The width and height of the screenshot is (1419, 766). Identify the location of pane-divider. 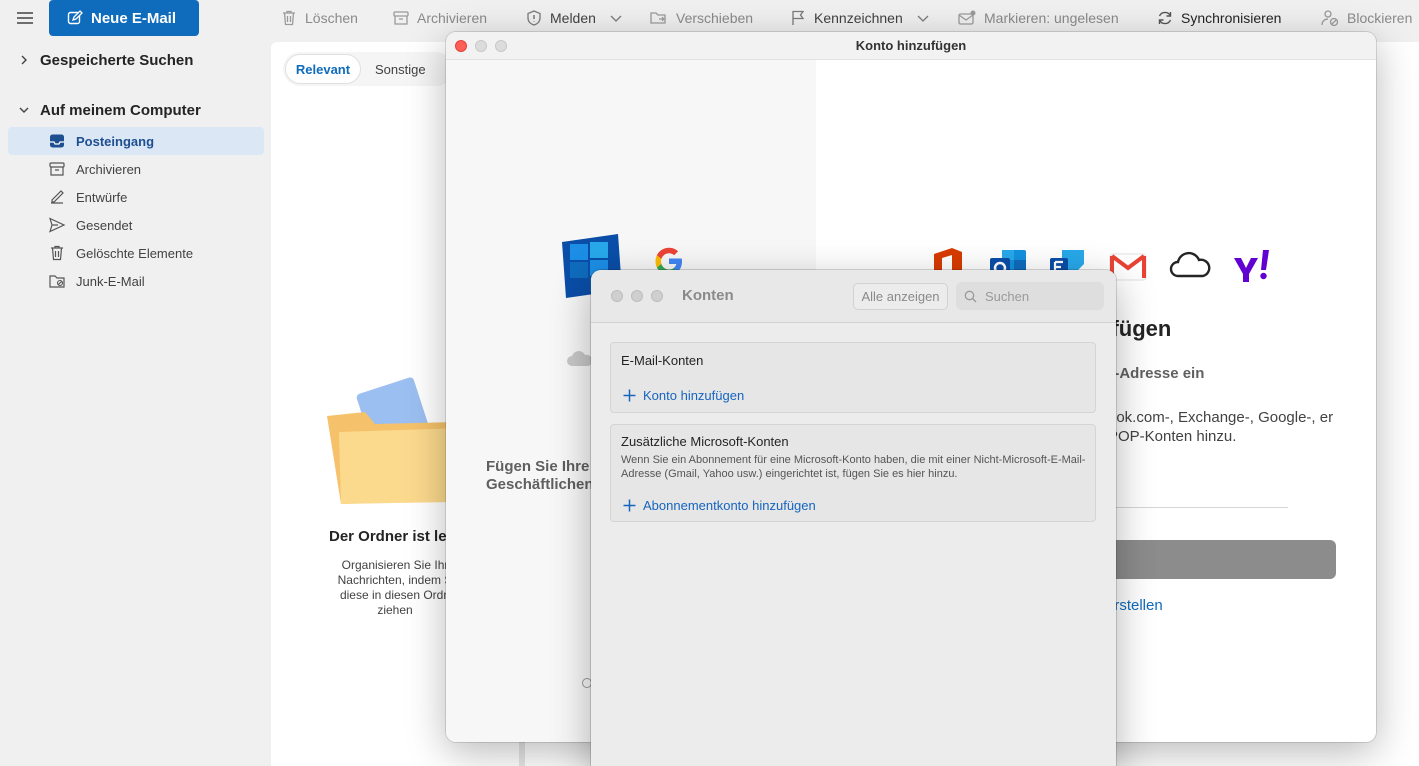
(522, 752).